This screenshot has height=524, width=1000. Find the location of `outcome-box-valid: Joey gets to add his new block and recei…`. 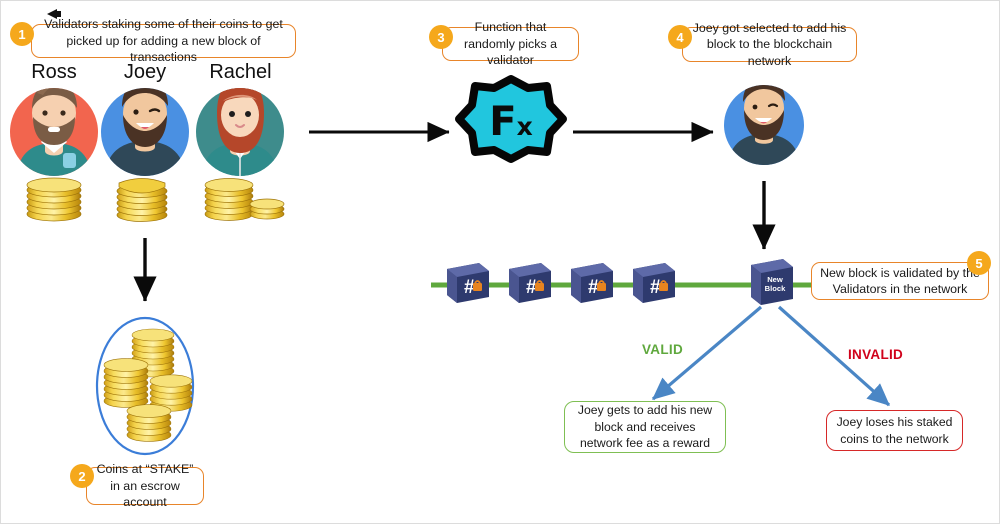

outcome-box-valid: Joey gets to add his new block and recei… is located at coordinates (645, 427).